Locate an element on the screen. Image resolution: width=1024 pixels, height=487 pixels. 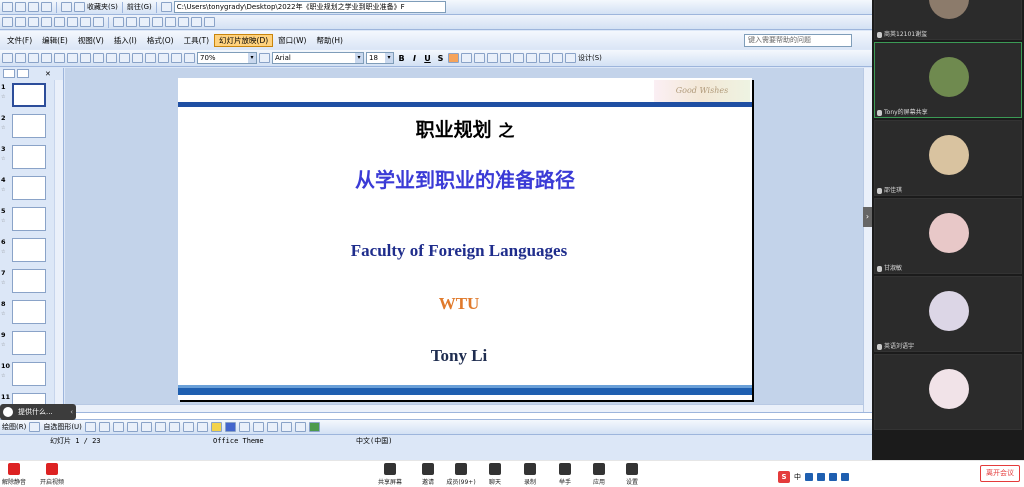
increase-indent-icon is located at coordinates (557, 58).